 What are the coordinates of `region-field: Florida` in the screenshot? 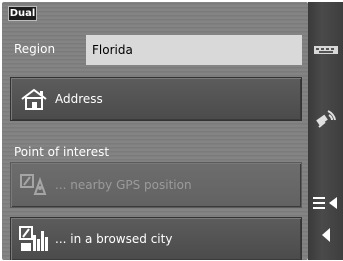 It's located at (194, 50).